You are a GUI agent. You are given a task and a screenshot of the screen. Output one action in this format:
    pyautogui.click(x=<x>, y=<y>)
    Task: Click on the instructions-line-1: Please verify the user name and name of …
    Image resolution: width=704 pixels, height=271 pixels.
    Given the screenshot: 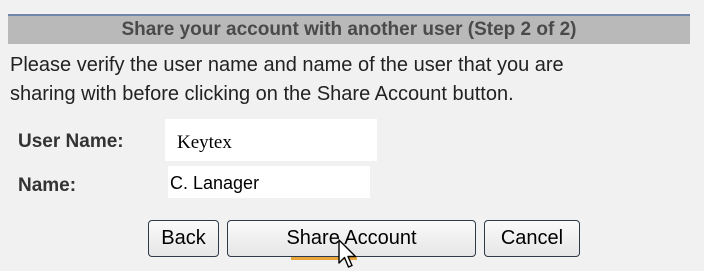 What is the action you would take?
    pyautogui.click(x=287, y=65)
    